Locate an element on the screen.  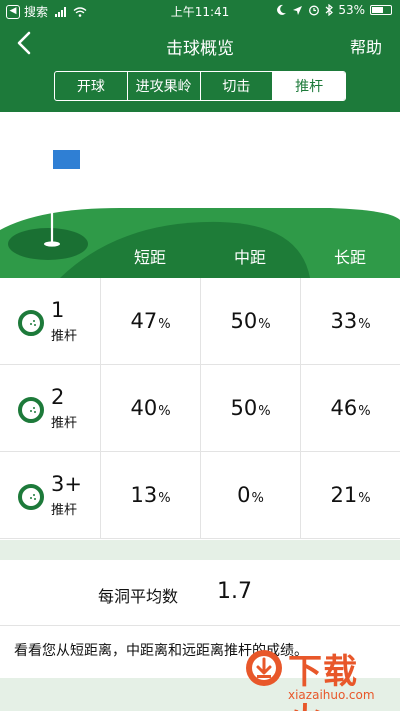
stat-value: 13 is located at coordinates (144, 495).